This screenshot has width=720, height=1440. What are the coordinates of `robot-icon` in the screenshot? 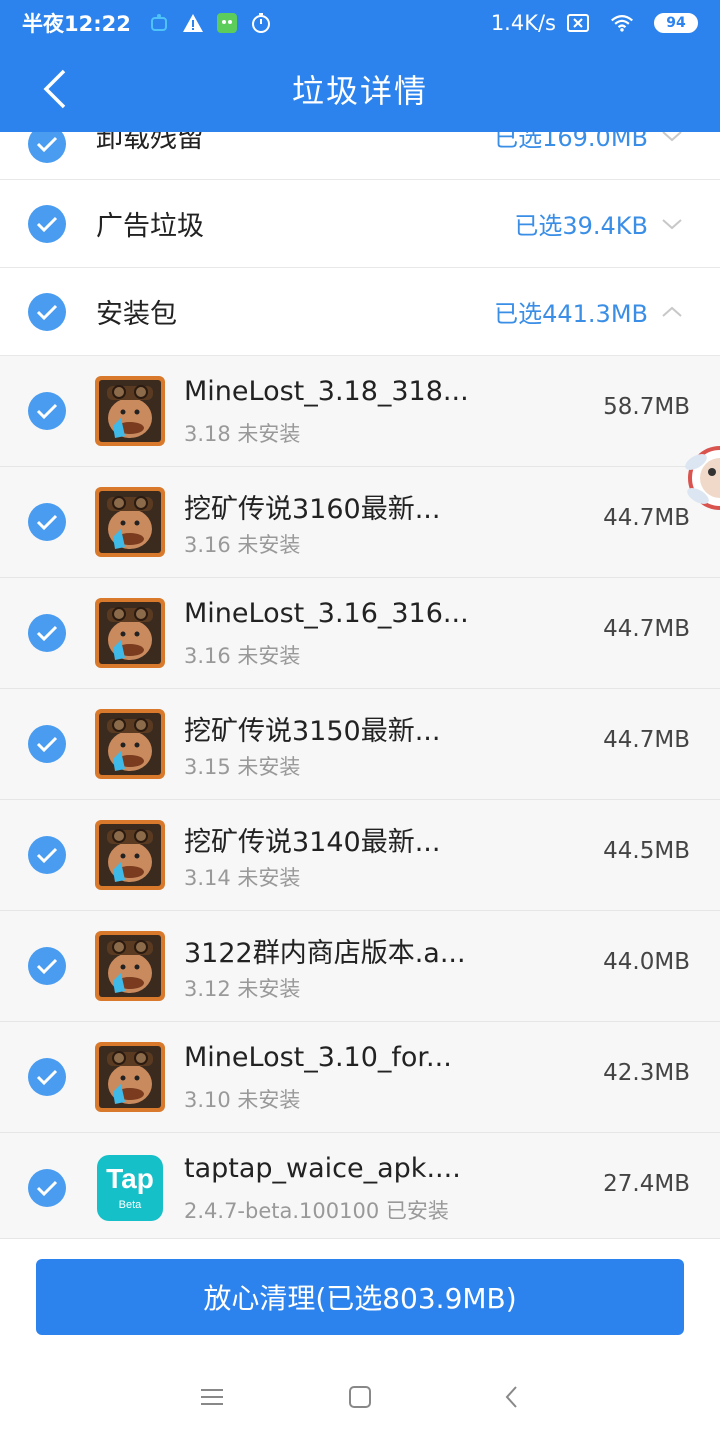 It's located at (159, 23).